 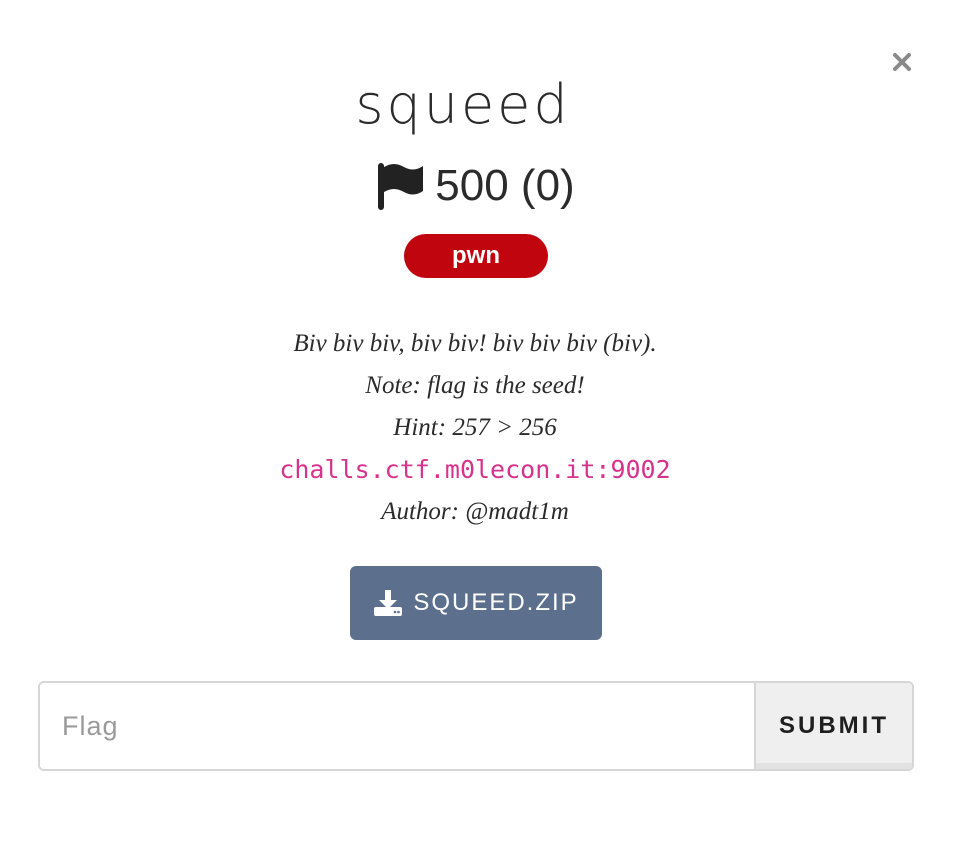 I want to click on download-file-label: SQUEED.ZIP, so click(x=496, y=602).